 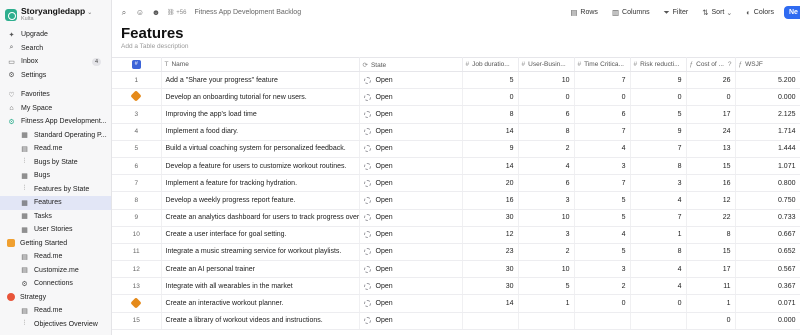 What do you see at coordinates (631, 12) in the screenshot?
I see `columns-button: ▥ Columns` at bounding box center [631, 12].